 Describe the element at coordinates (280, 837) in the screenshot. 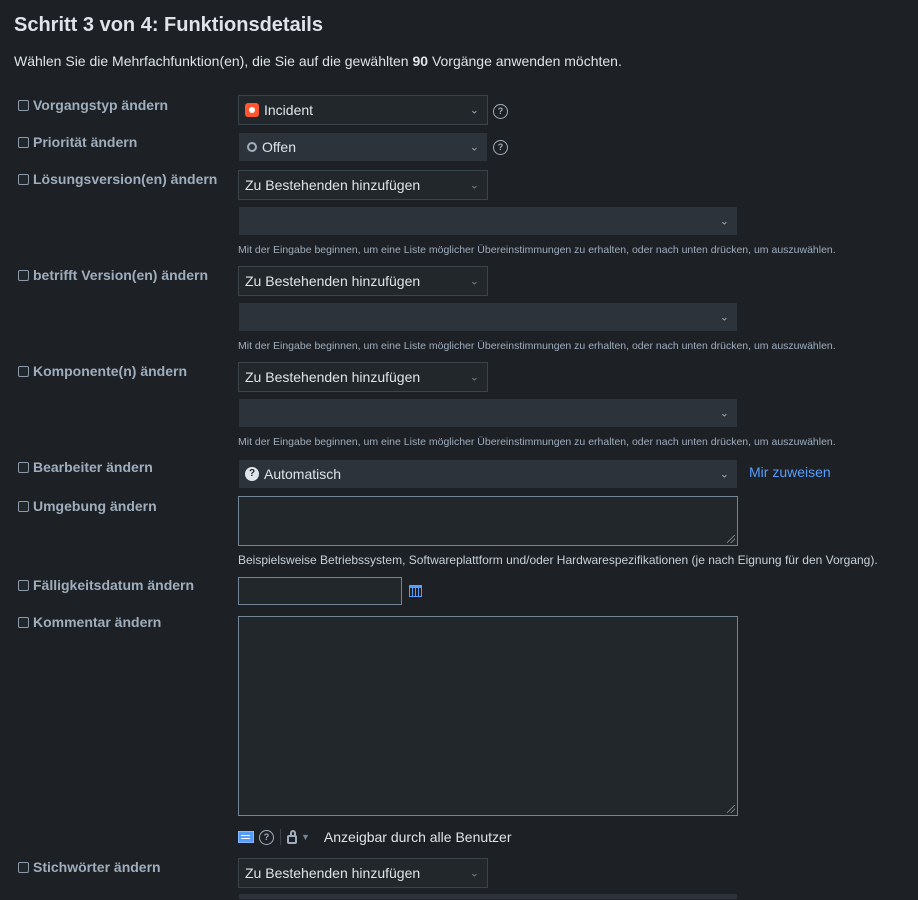

I see `toolbar-separator` at that location.